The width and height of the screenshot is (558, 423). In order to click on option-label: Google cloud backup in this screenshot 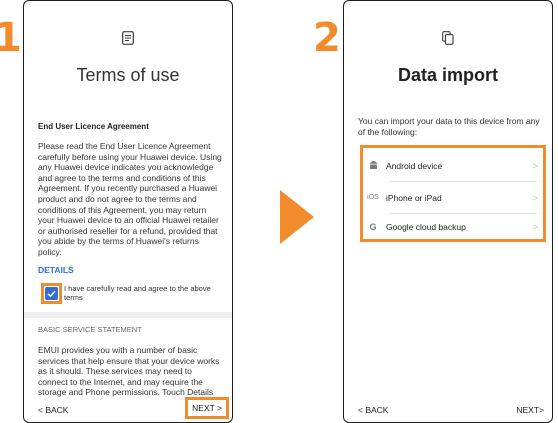, I will do `click(426, 226)`.